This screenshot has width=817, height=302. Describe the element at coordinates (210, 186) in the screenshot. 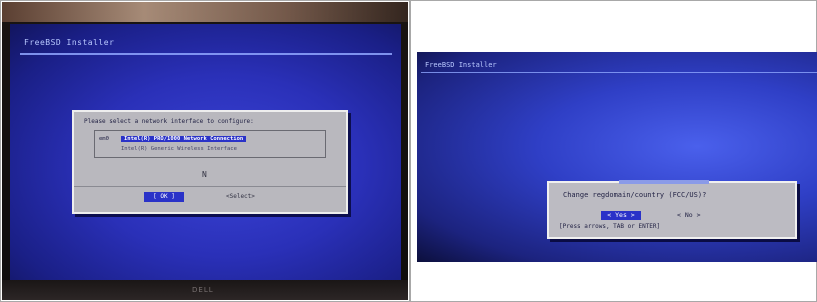

I see `button-separator` at that location.